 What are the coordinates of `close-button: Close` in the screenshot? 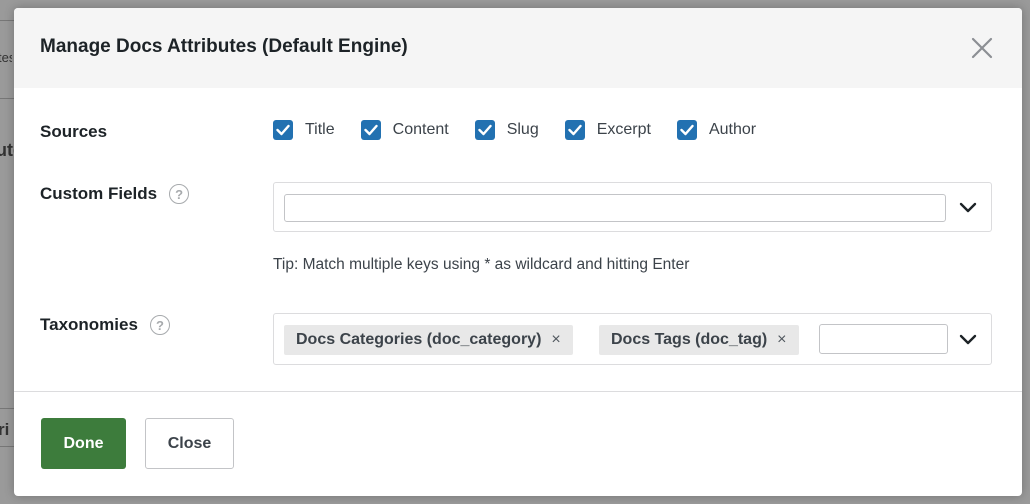 It's located at (189, 443).